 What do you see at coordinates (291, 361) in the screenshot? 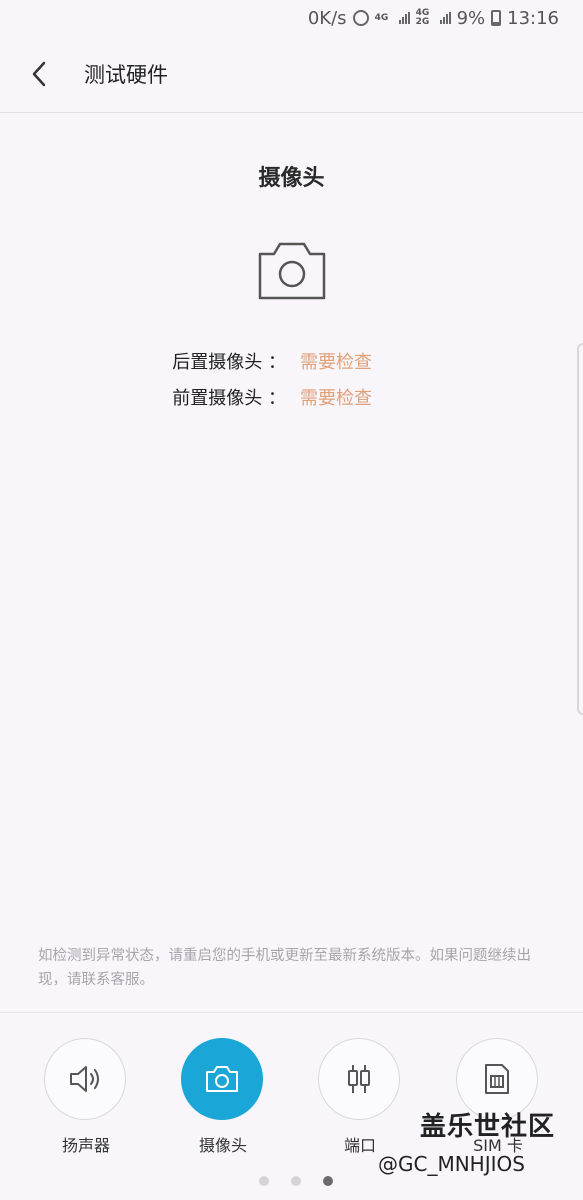
I see `rear-camera-row: 后置摄像头 ： 需要检查` at bounding box center [291, 361].